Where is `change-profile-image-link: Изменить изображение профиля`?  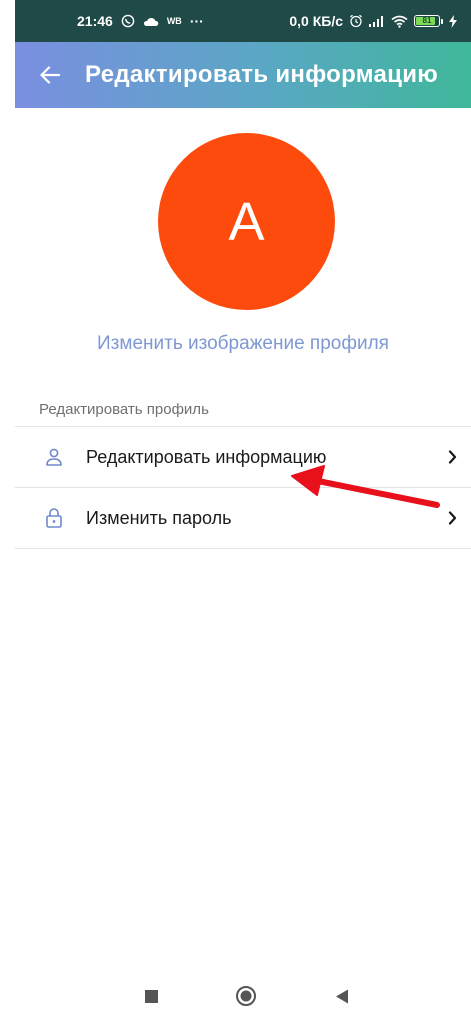 change-profile-image-link: Изменить изображение профиля is located at coordinates (243, 344).